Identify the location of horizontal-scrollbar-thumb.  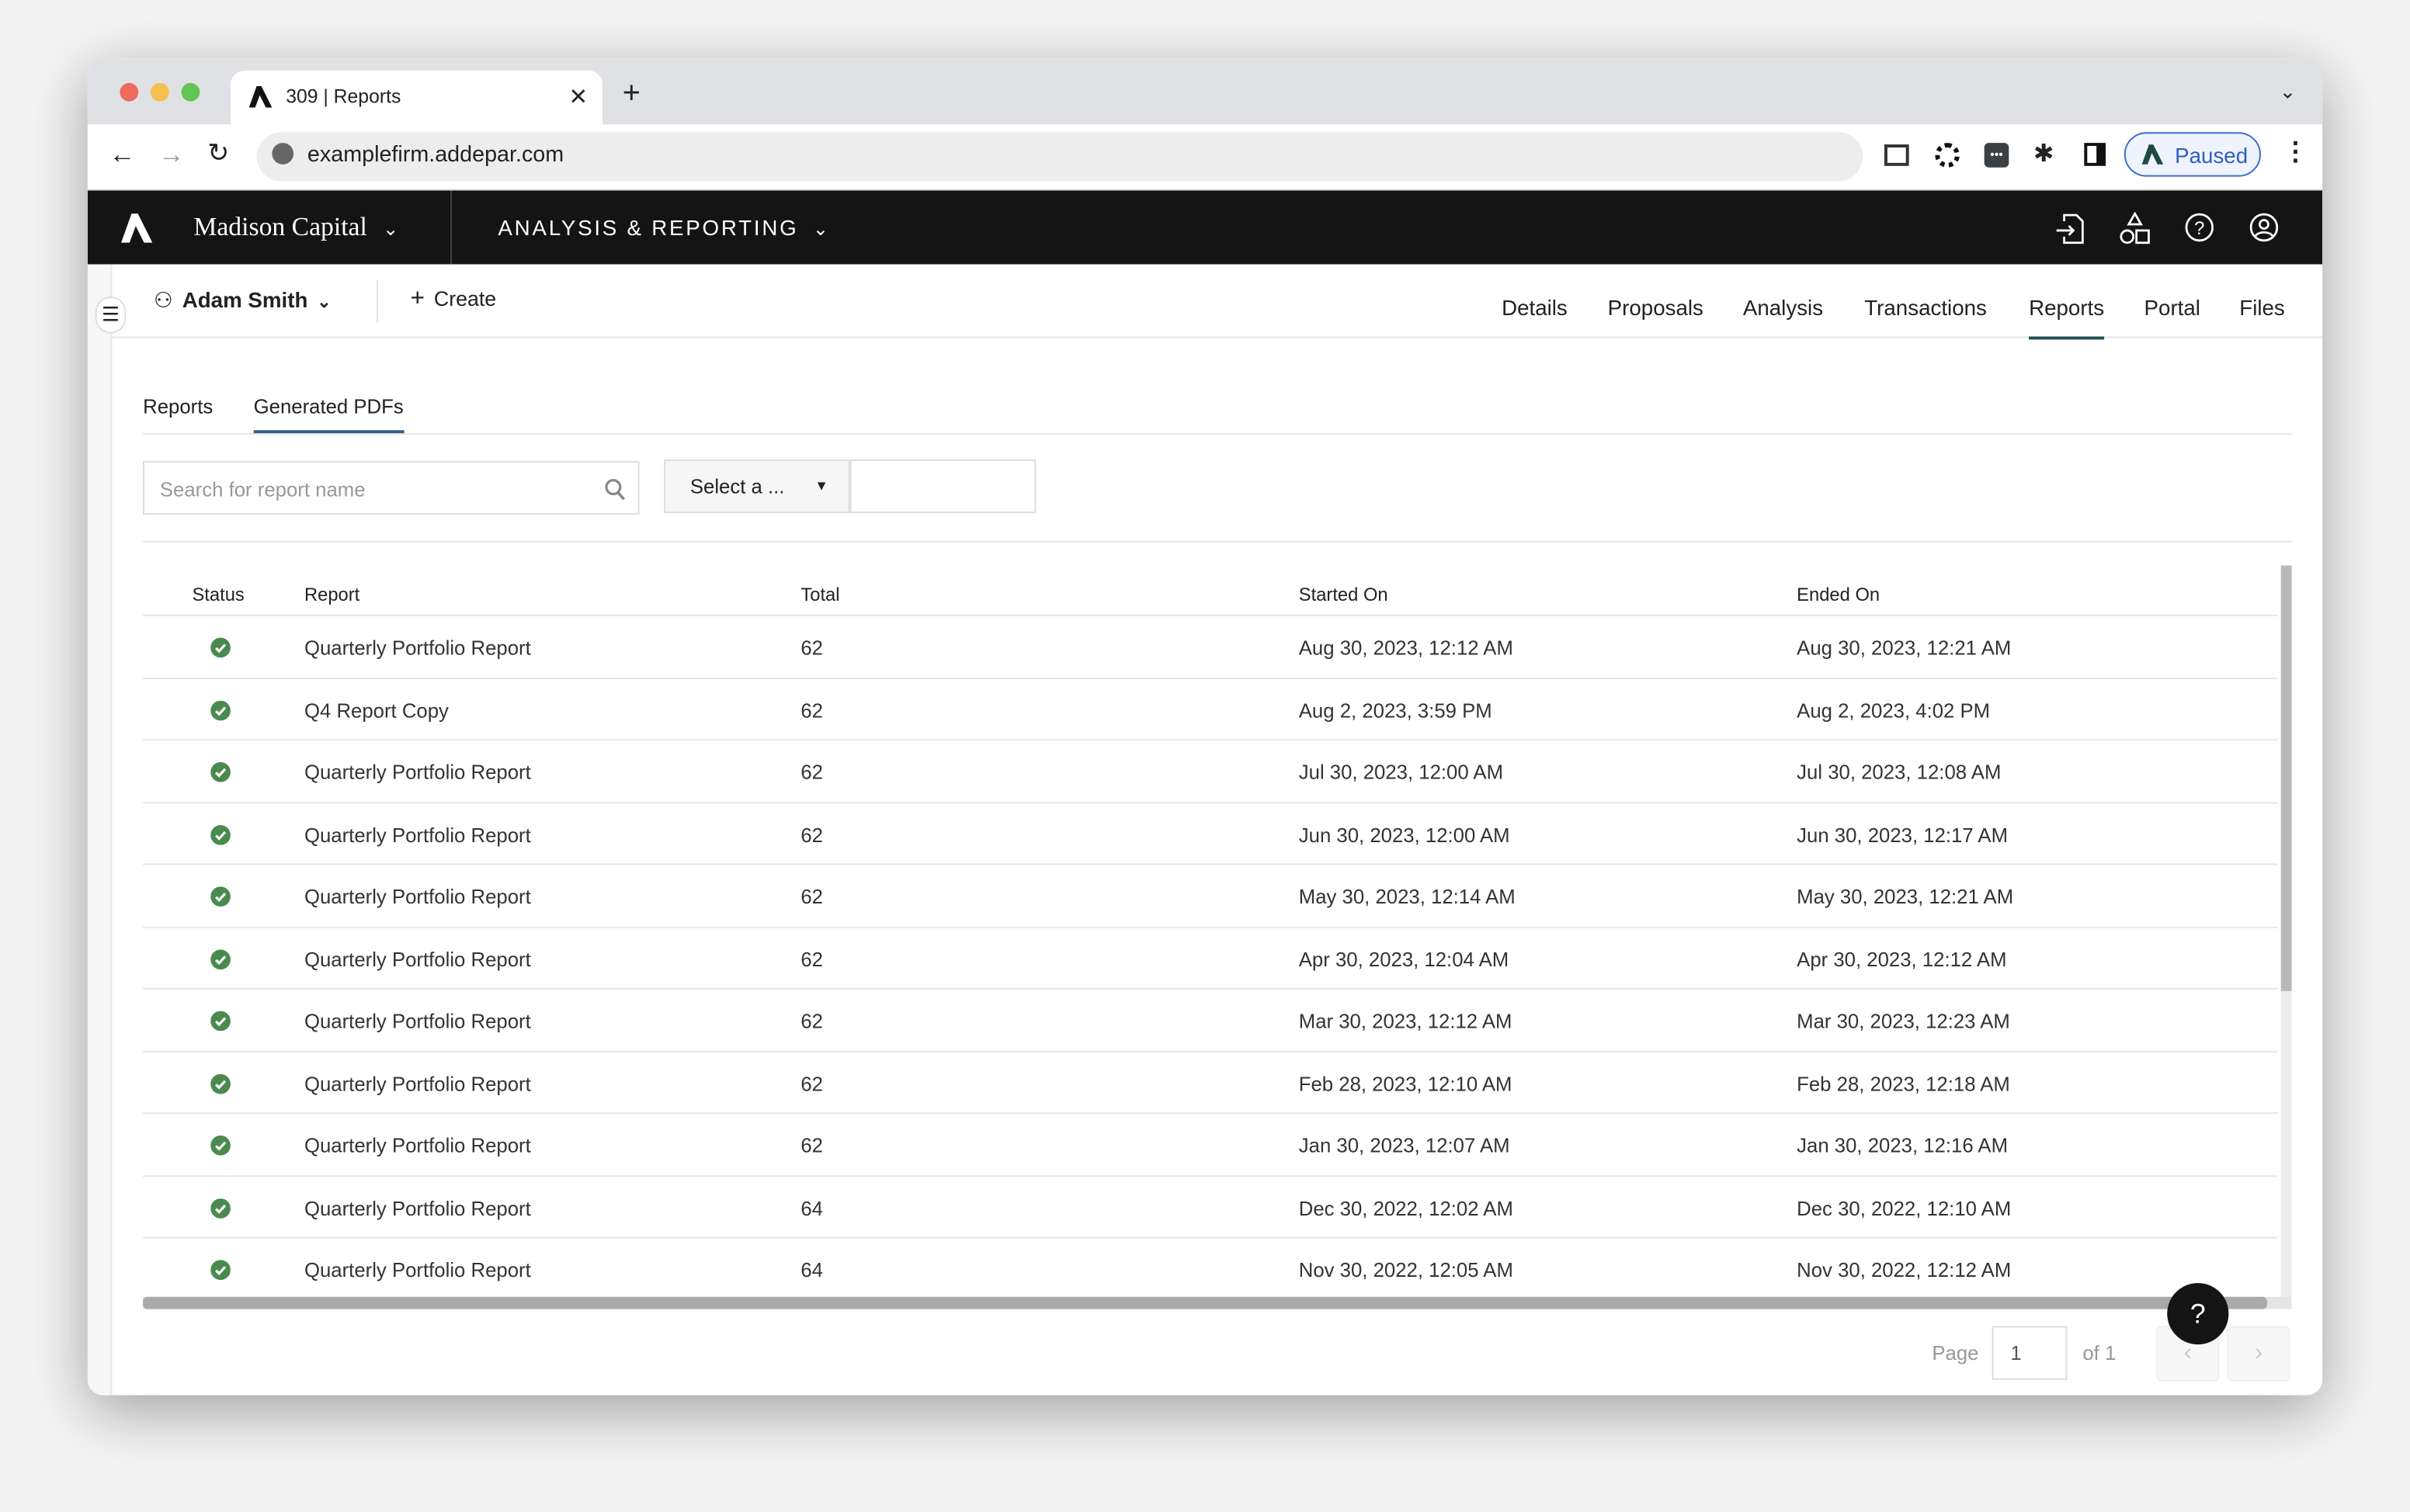
(1205, 1302).